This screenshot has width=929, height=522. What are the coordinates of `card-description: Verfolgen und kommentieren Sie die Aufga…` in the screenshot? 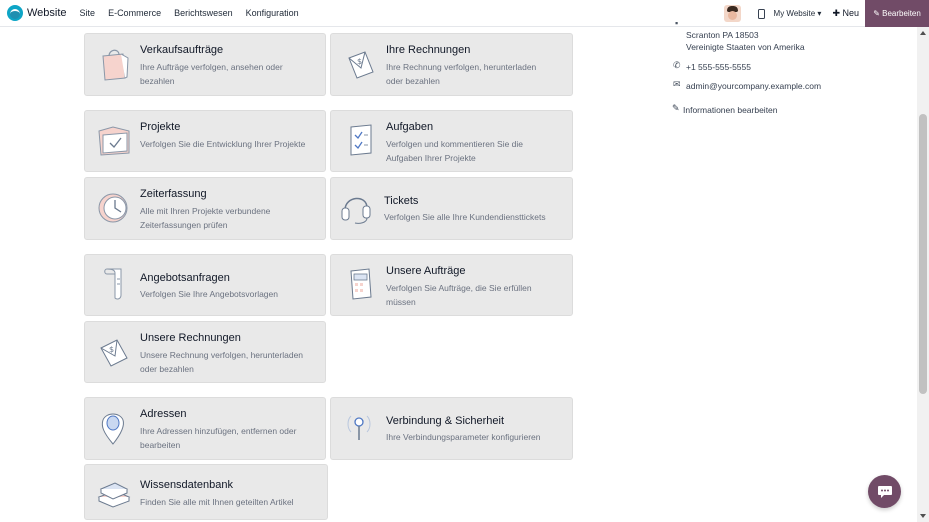 It's located at (455, 151).